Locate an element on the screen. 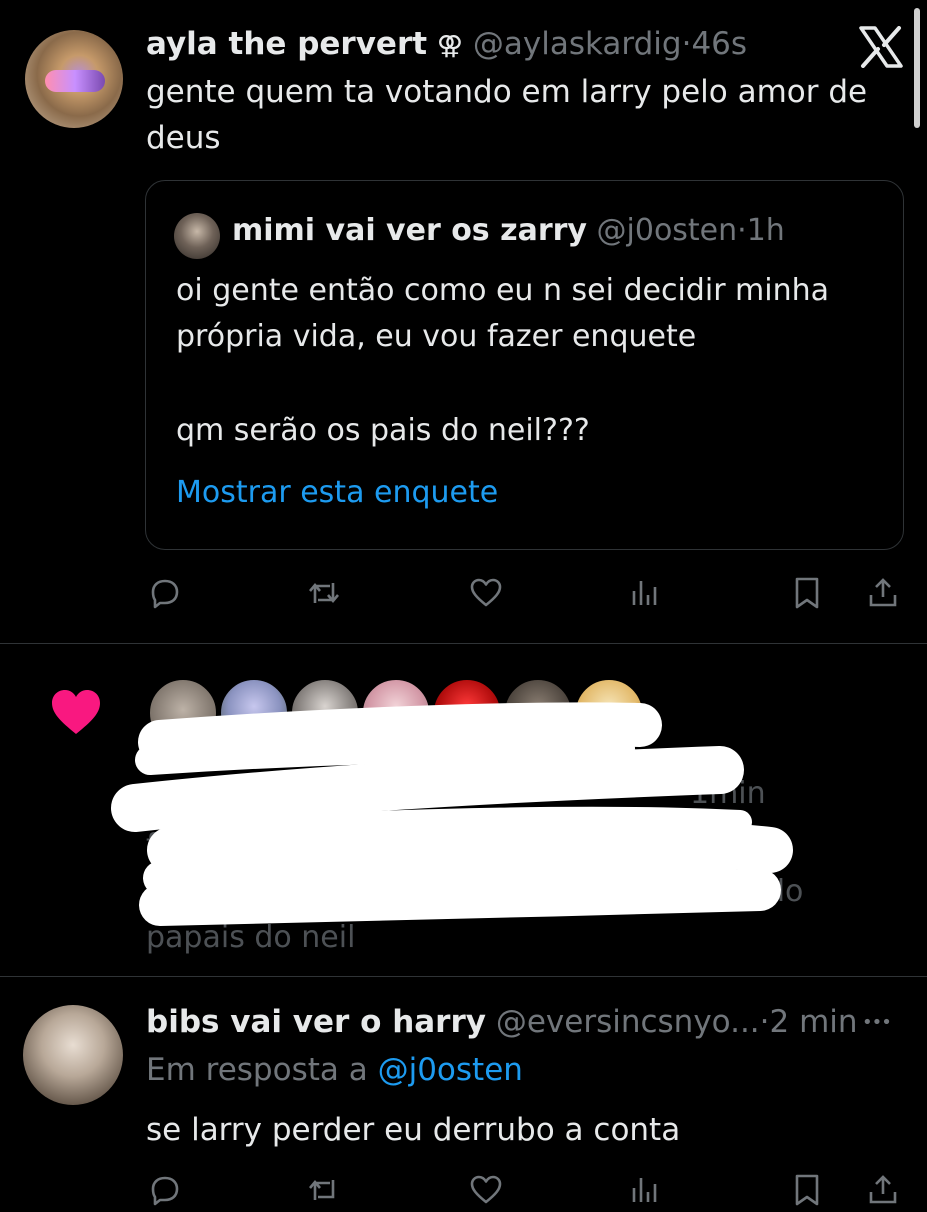  reply-text: se larry perder eu derrubo a conta is located at coordinates (413, 1130).